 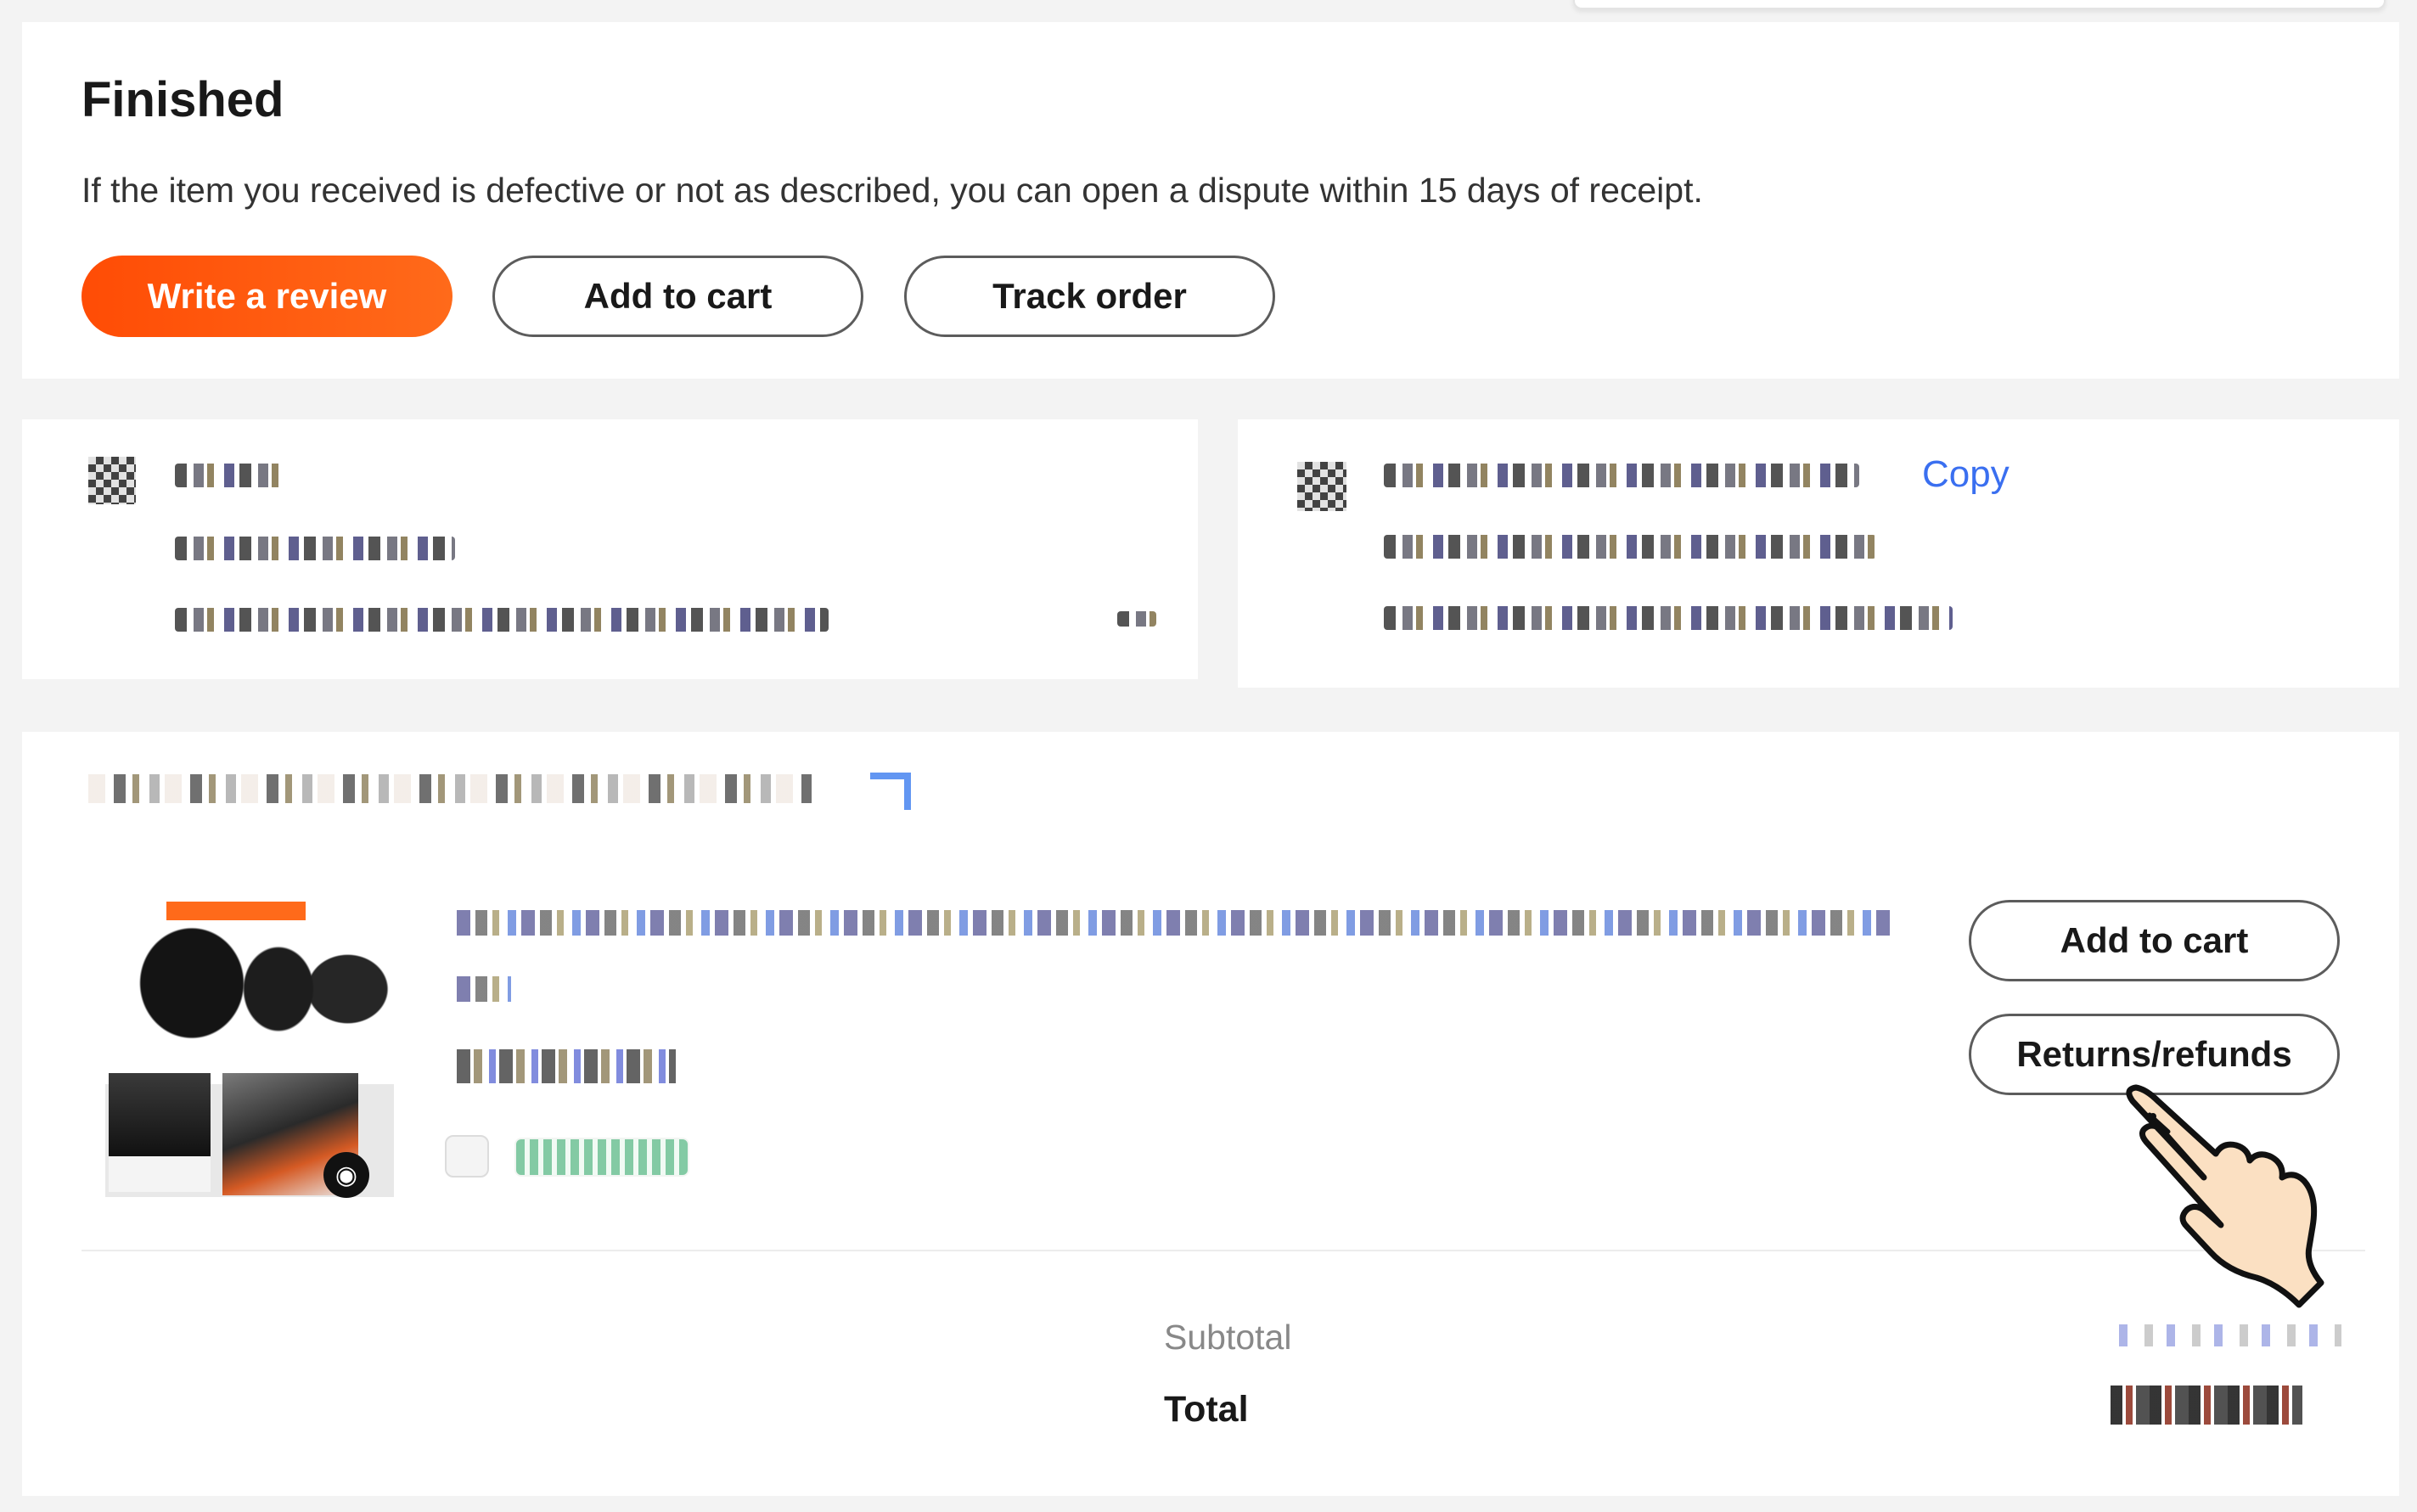 I want to click on subtotal-value, so click(x=2230, y=1335).